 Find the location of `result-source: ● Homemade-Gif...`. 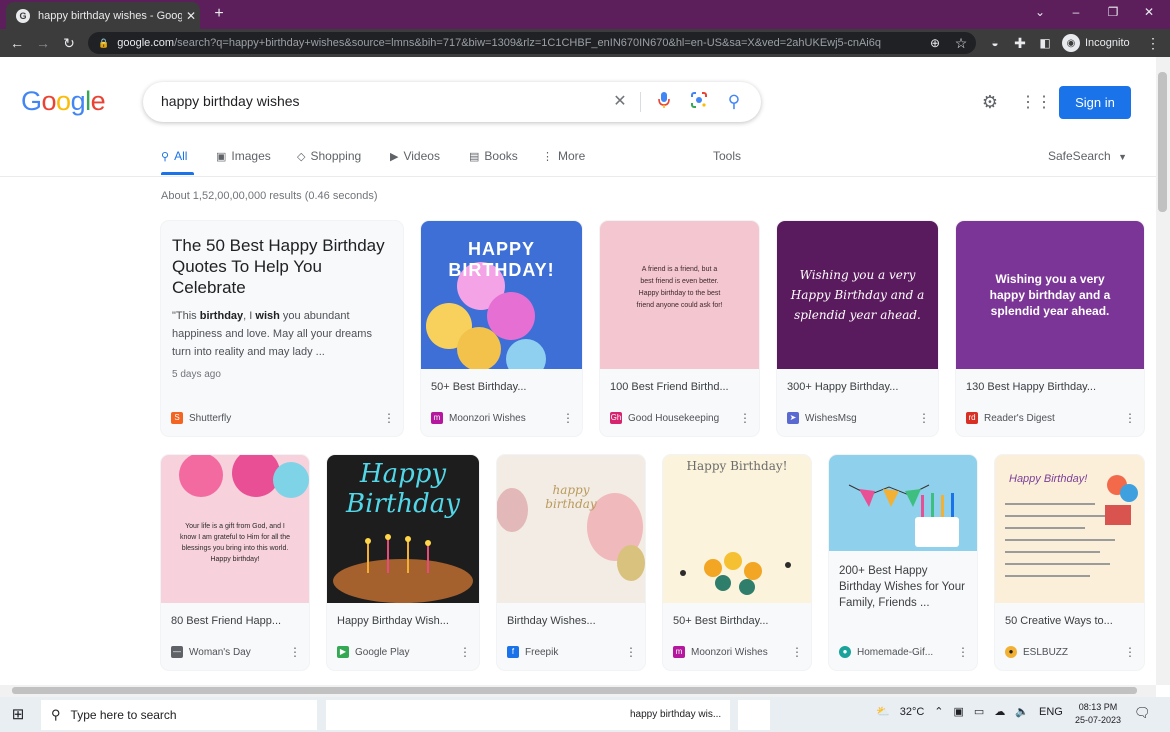

result-source: ● Homemade-Gif... is located at coordinates (886, 652).